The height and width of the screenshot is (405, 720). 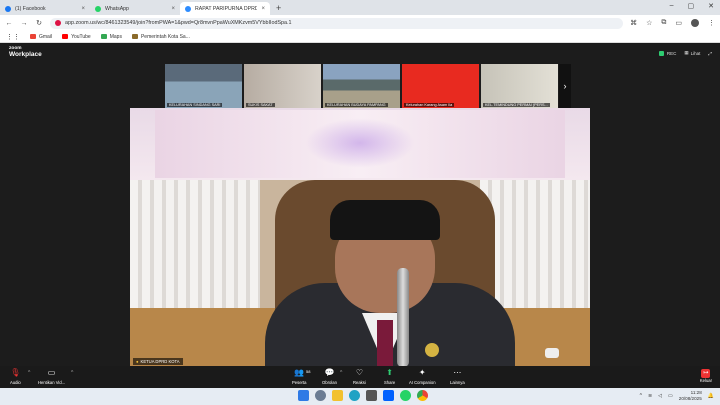 I want to click on extensions-icon: ⧉, so click(x=663, y=23).